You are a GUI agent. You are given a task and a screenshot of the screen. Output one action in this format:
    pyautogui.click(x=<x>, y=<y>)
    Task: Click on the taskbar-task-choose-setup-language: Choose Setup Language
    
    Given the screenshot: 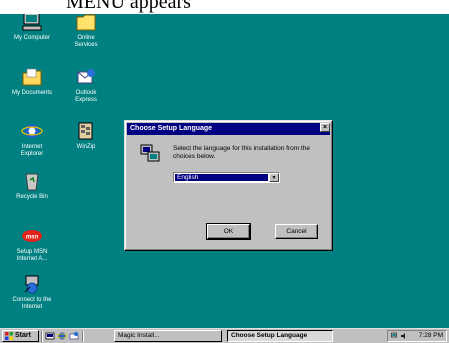 What is the action you would take?
    pyautogui.click(x=280, y=336)
    